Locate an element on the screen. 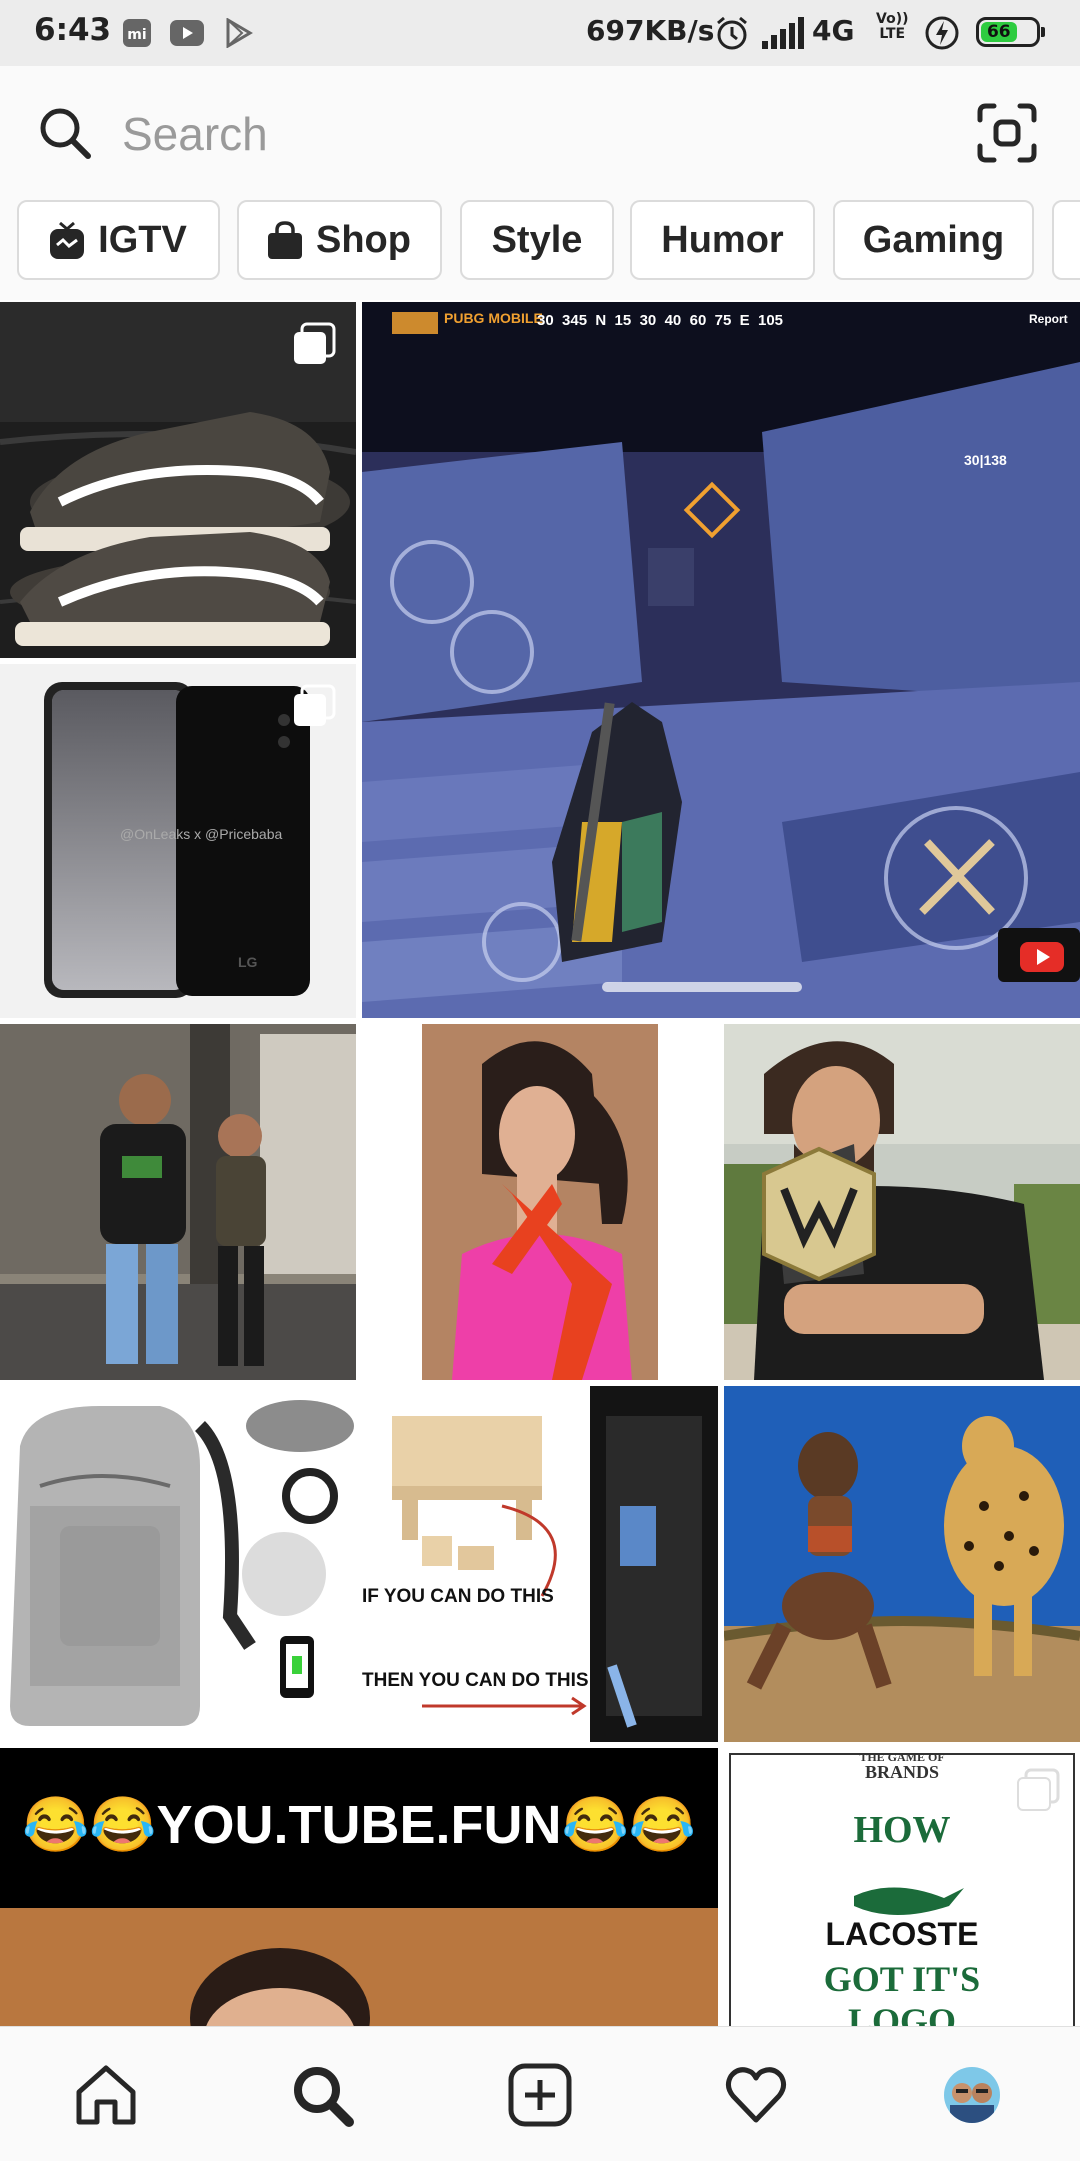 This screenshot has width=1080, height=2161. backpack-image is located at coordinates (178, 1564).